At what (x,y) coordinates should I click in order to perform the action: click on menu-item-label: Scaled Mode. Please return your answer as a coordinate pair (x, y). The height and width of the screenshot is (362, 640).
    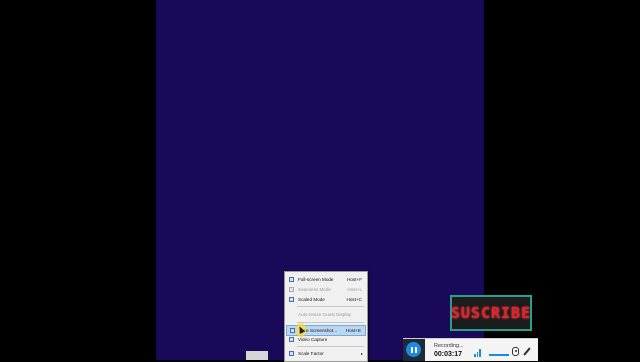
    Looking at the image, I should click on (311, 299).